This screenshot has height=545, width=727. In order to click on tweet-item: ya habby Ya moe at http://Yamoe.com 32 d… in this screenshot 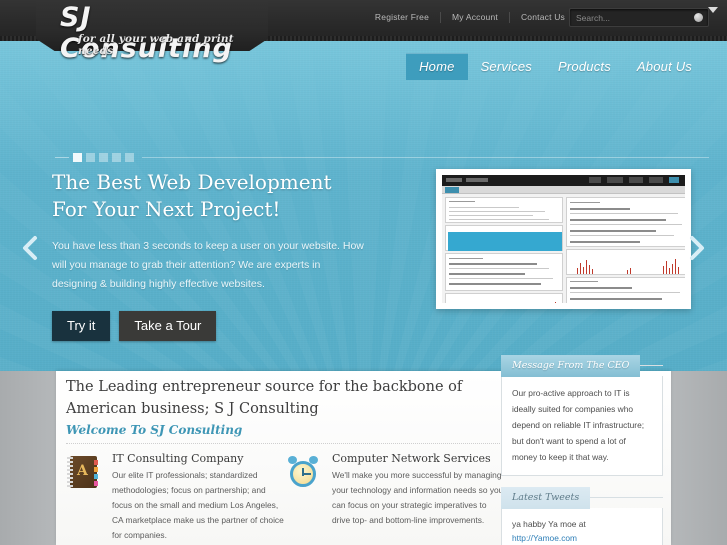, I will do `click(582, 531)`.